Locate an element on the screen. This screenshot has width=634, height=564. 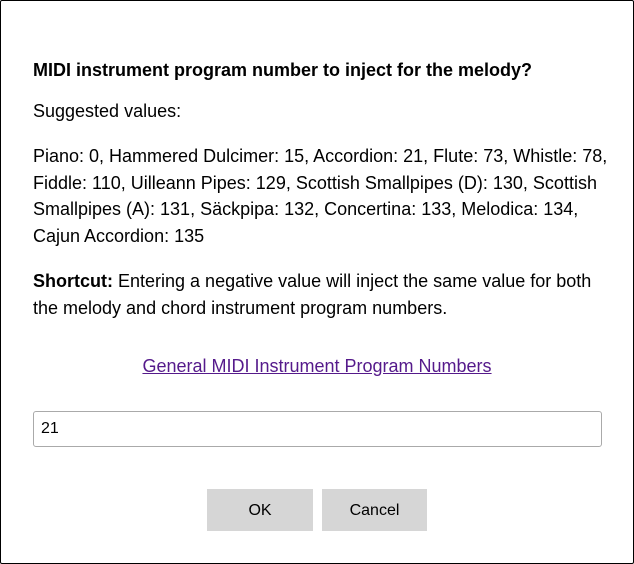
shortcut-label: Shortcut: is located at coordinates (73, 281).